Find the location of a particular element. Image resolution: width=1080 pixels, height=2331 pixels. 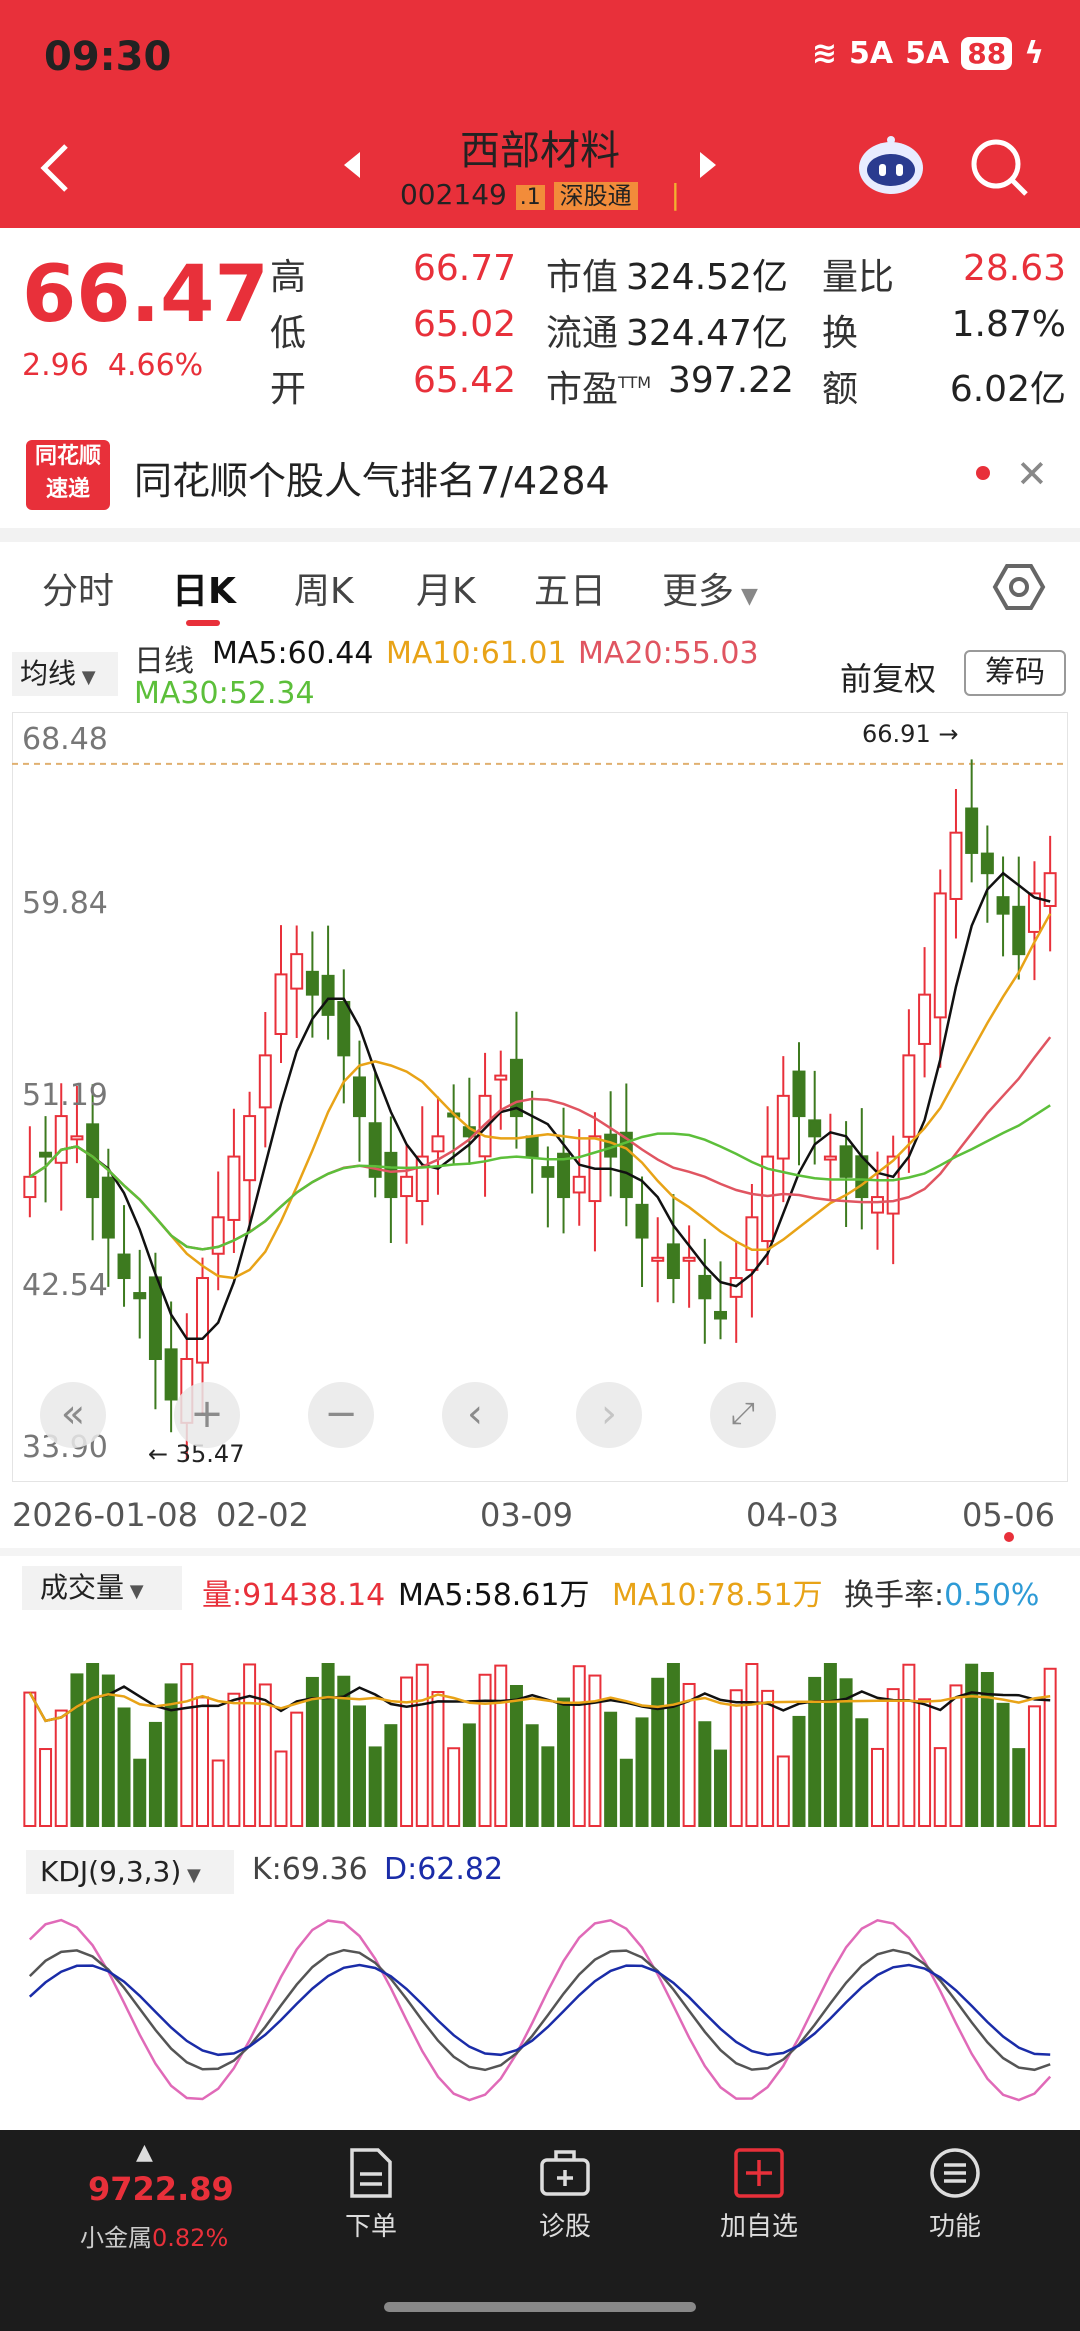

order-label: 下单 is located at coordinates (370, 2227).